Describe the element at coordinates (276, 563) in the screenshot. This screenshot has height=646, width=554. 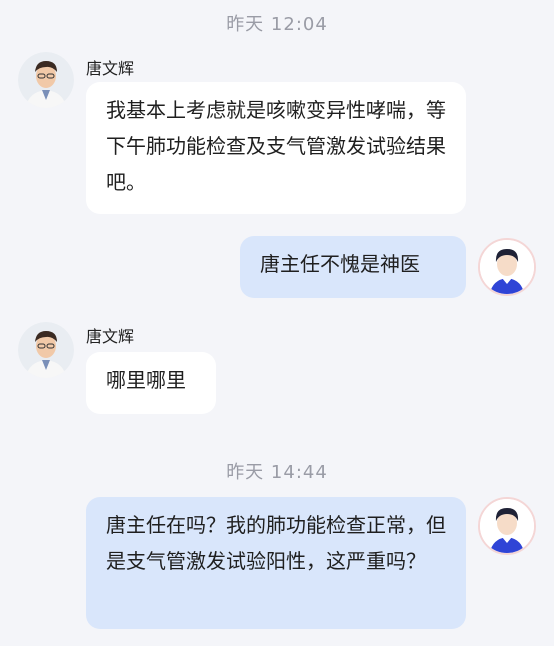
I see `message-bubble-outgoing: 唐主任在吗？我的肺功能检查正常，但是支气管激发试验阳性，这严重吗？` at that location.